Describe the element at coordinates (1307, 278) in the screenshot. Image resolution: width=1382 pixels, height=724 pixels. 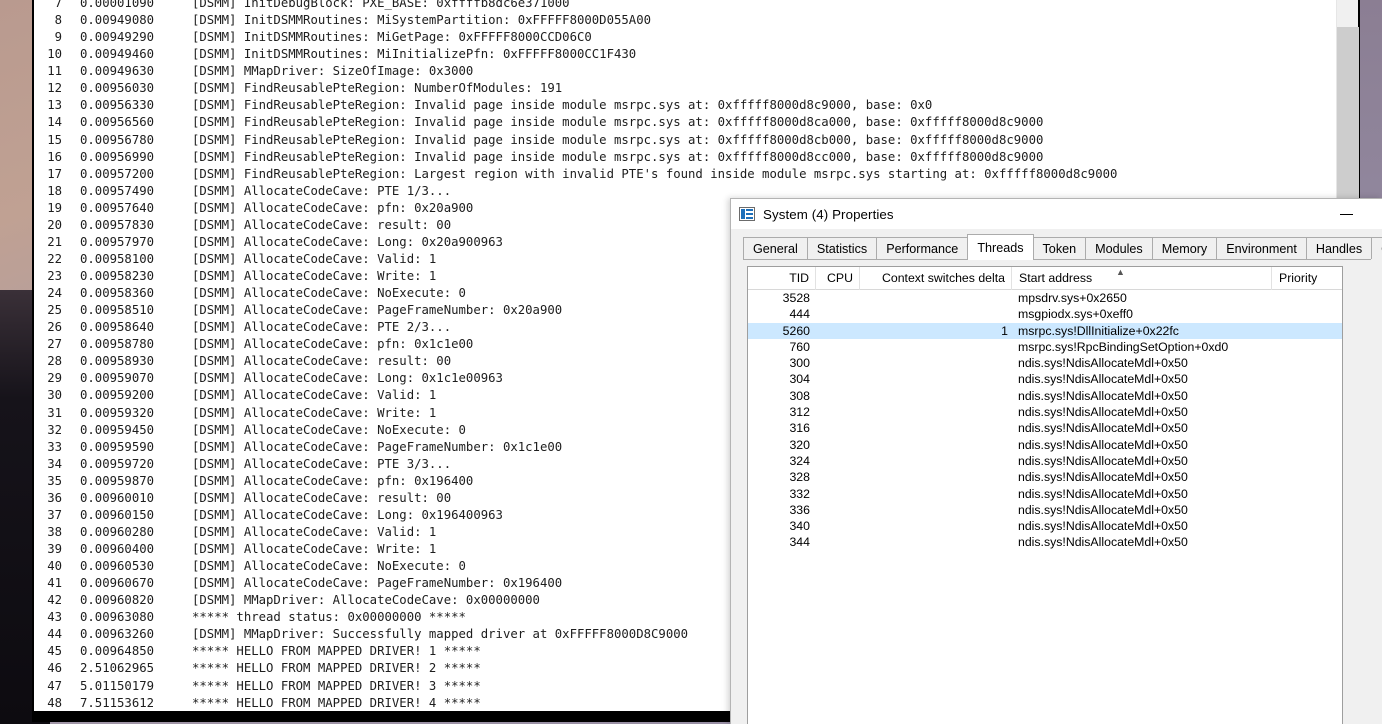
I see `column-header-priority: Priority` at that location.